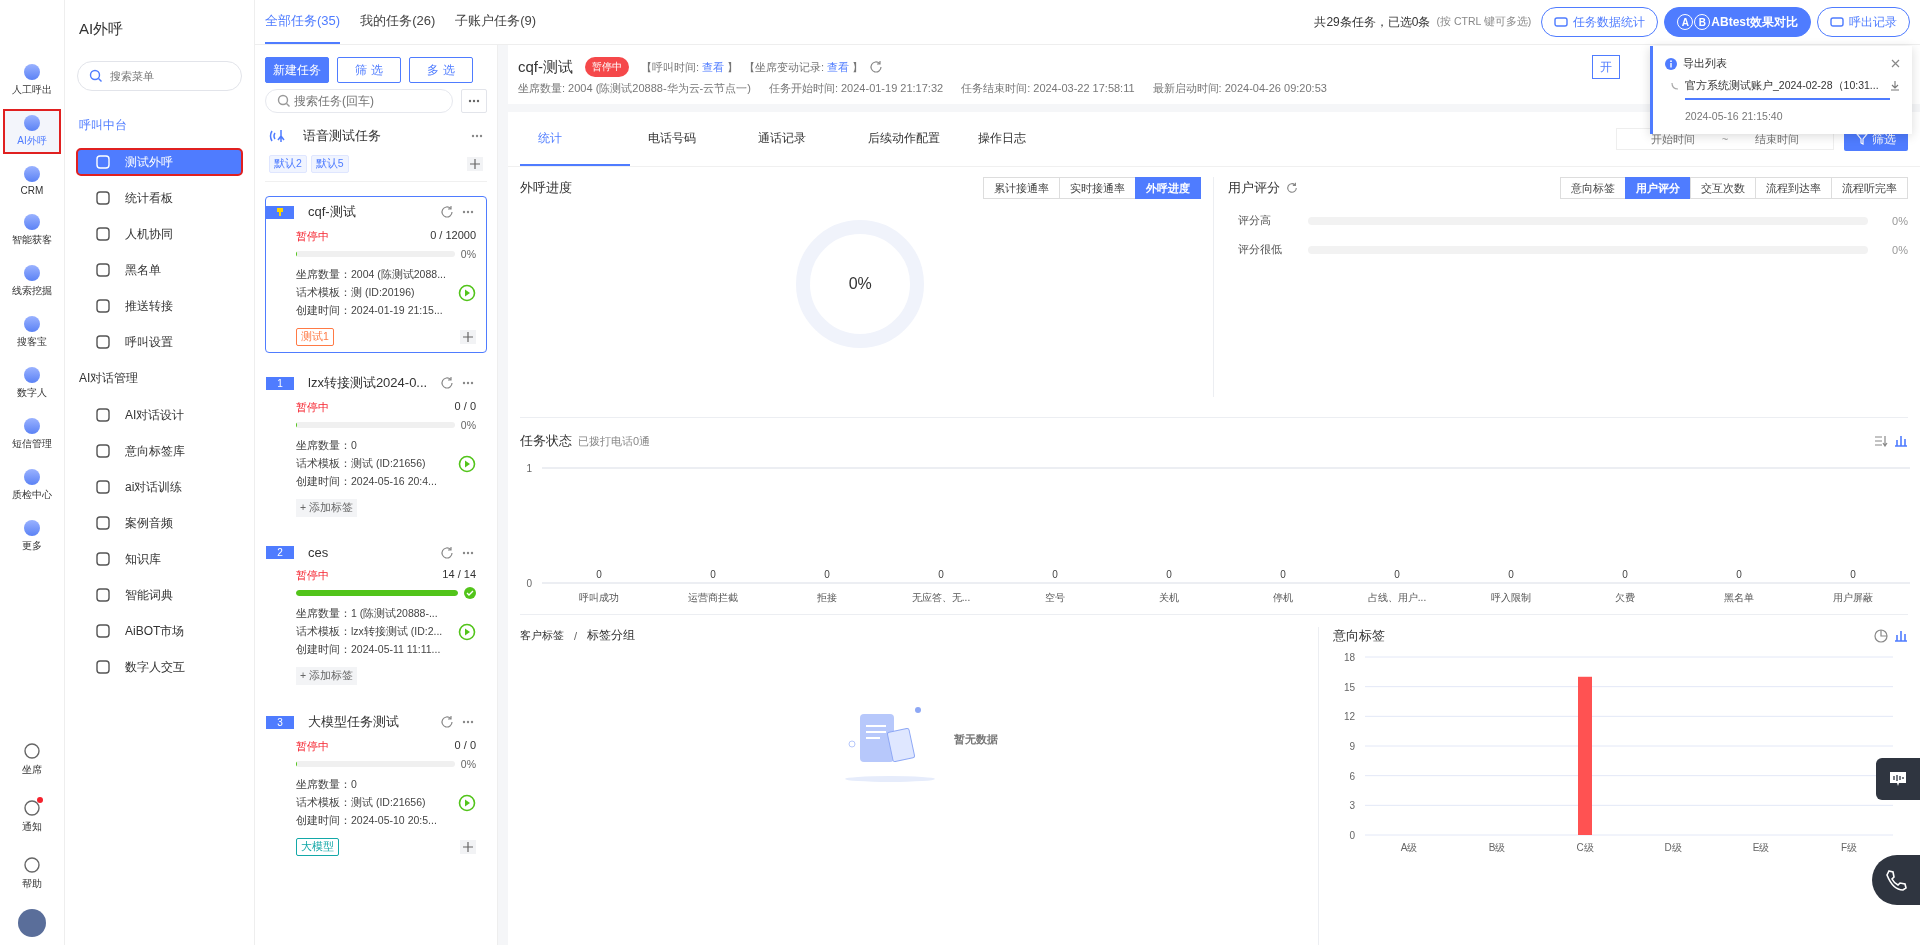 This screenshot has width=1920, height=945. What do you see at coordinates (32, 131) in the screenshot?
I see `nav-item: AI外呼` at bounding box center [32, 131].